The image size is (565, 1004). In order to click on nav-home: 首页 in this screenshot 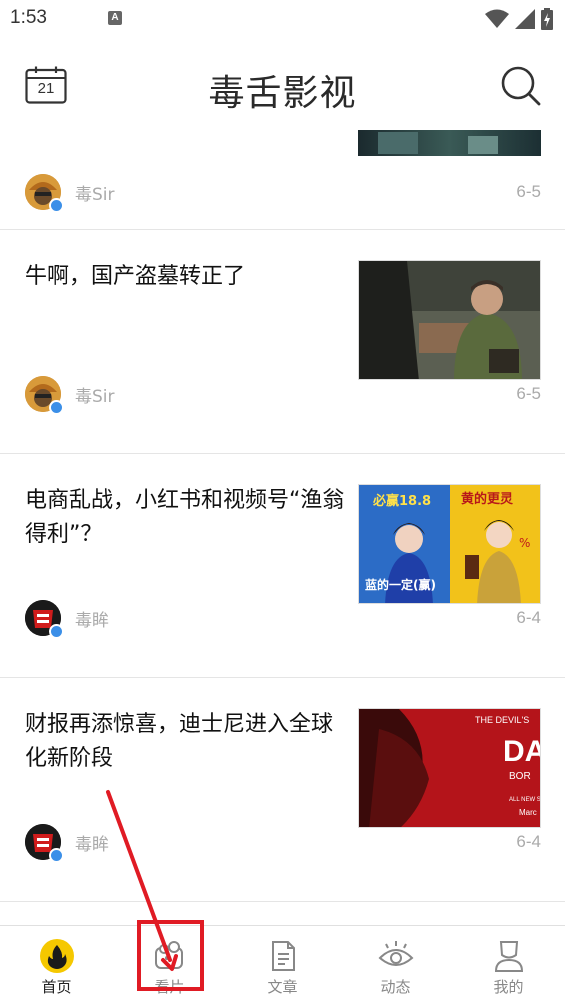, I will do `click(56, 965)`.